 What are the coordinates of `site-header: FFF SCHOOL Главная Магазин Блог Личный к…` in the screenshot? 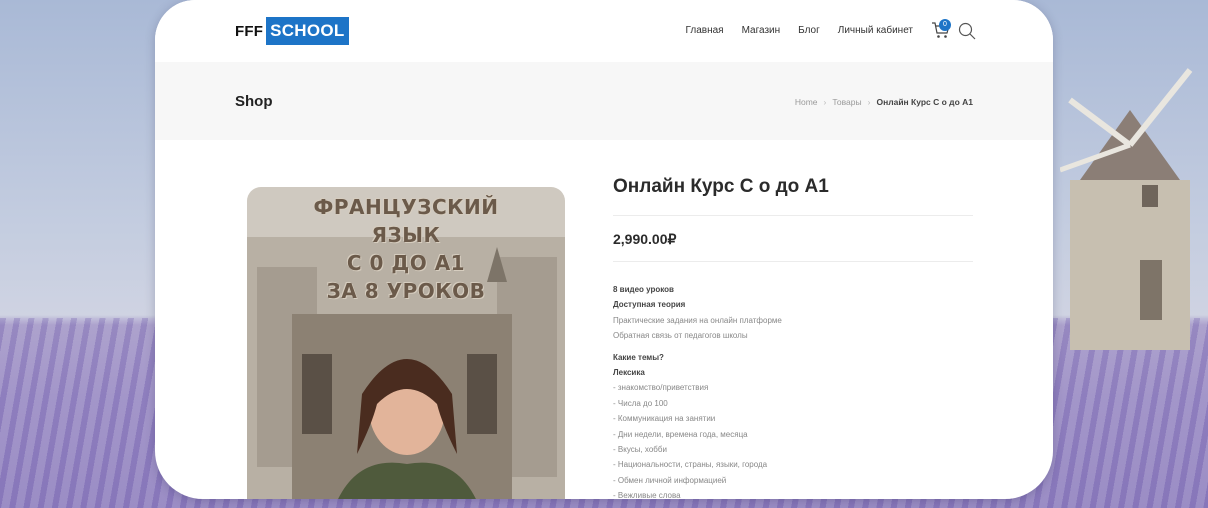 It's located at (604, 31).